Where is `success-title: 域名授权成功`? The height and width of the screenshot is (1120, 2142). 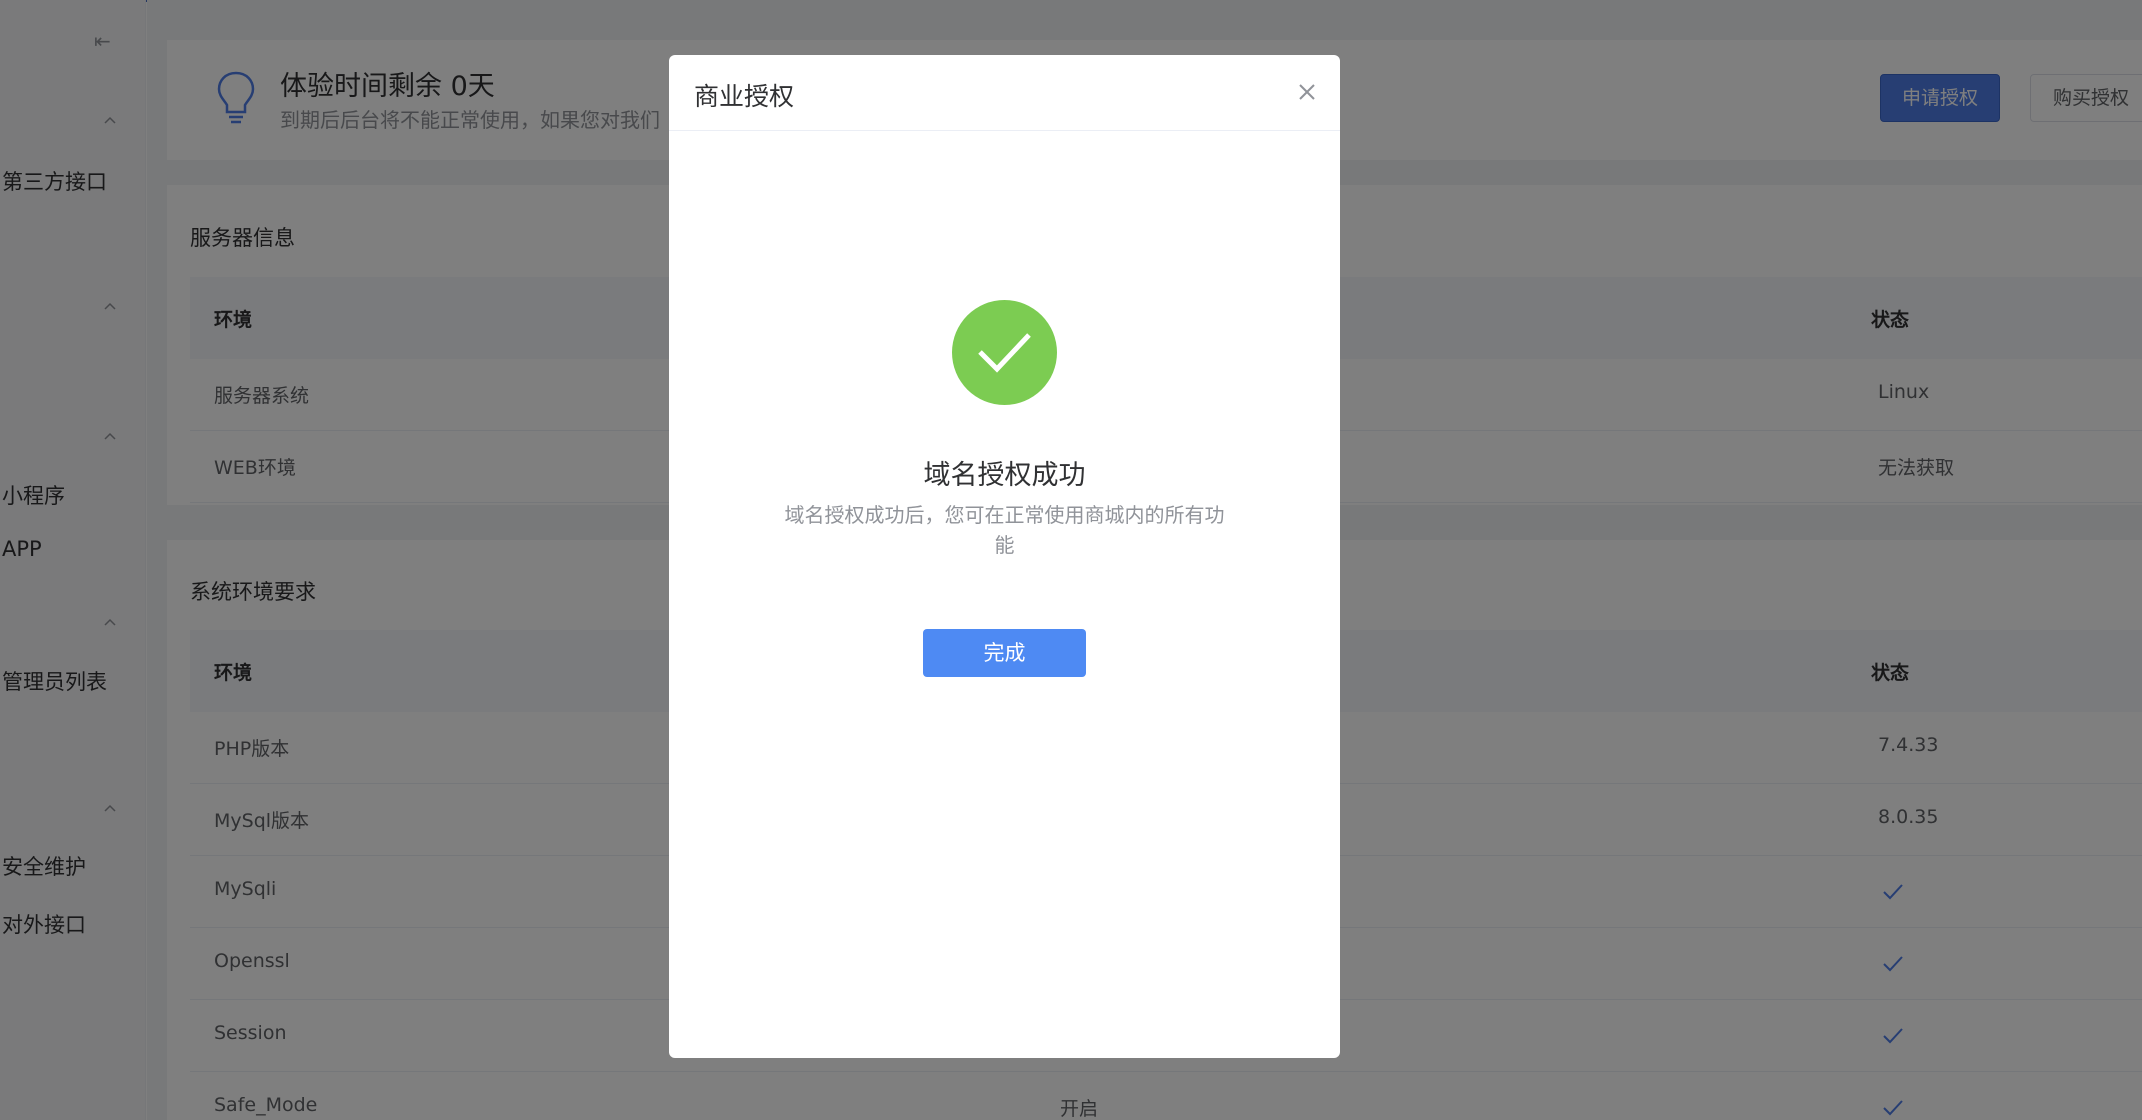 success-title: 域名授权成功 is located at coordinates (1004, 475).